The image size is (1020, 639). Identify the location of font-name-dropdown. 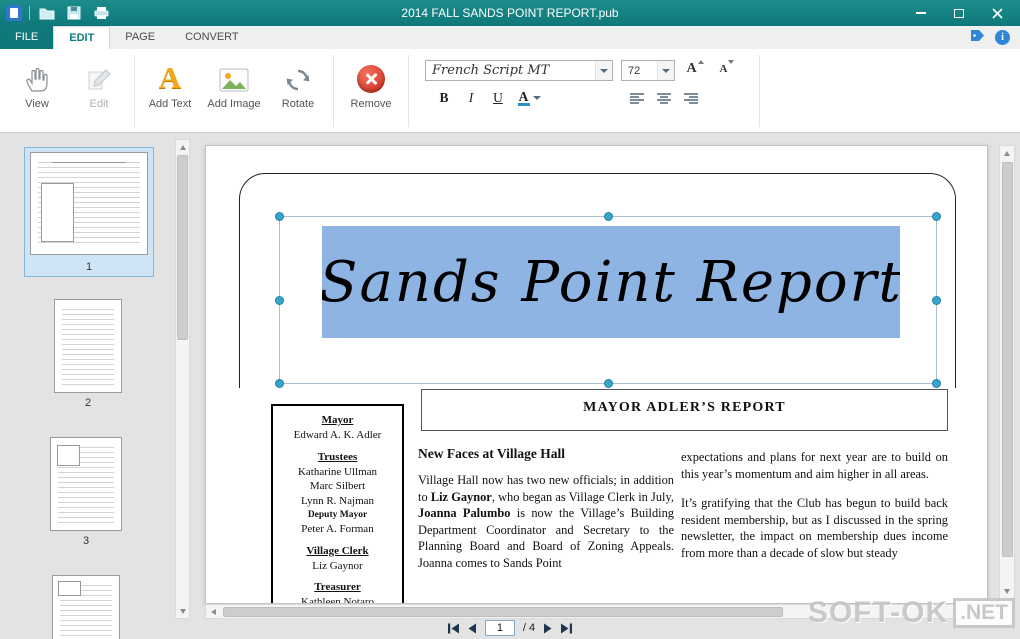
(603, 70).